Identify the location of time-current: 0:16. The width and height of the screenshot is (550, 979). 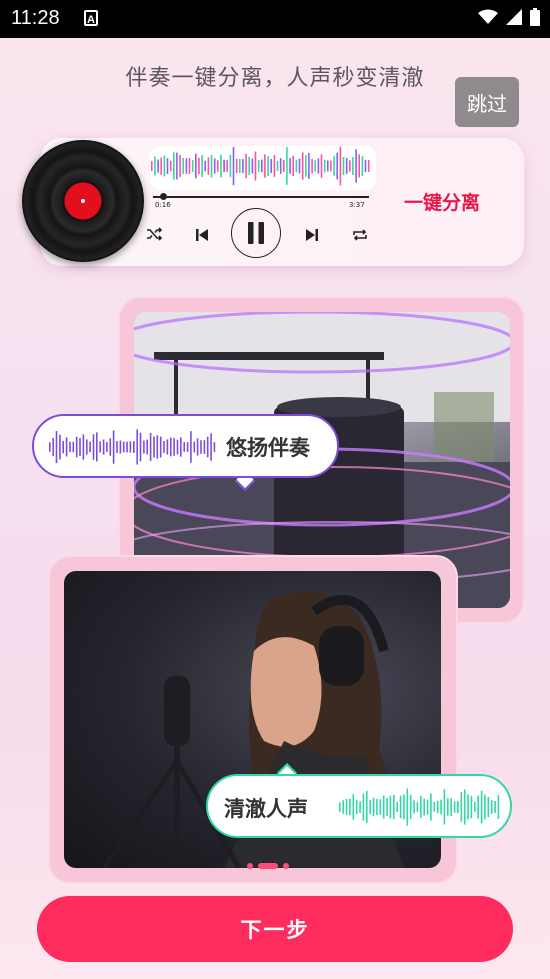
(163, 205).